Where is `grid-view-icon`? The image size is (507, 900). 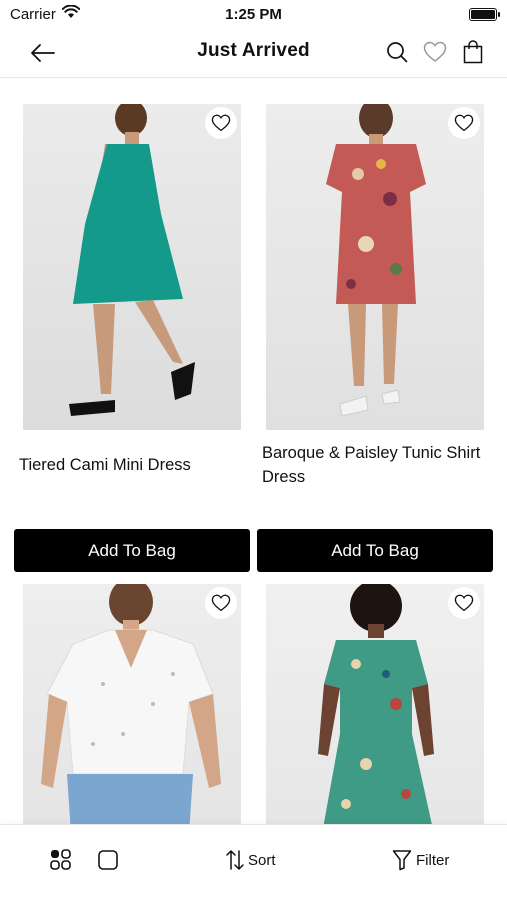 grid-view-icon is located at coordinates (60, 859).